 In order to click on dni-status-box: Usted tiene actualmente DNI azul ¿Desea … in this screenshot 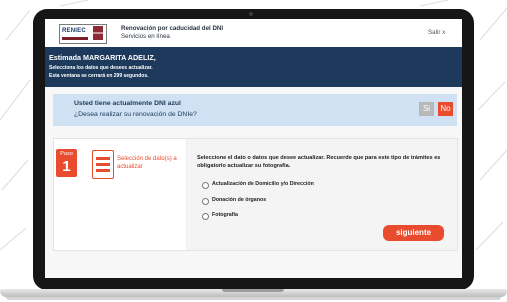, I will do `click(255, 110)`.